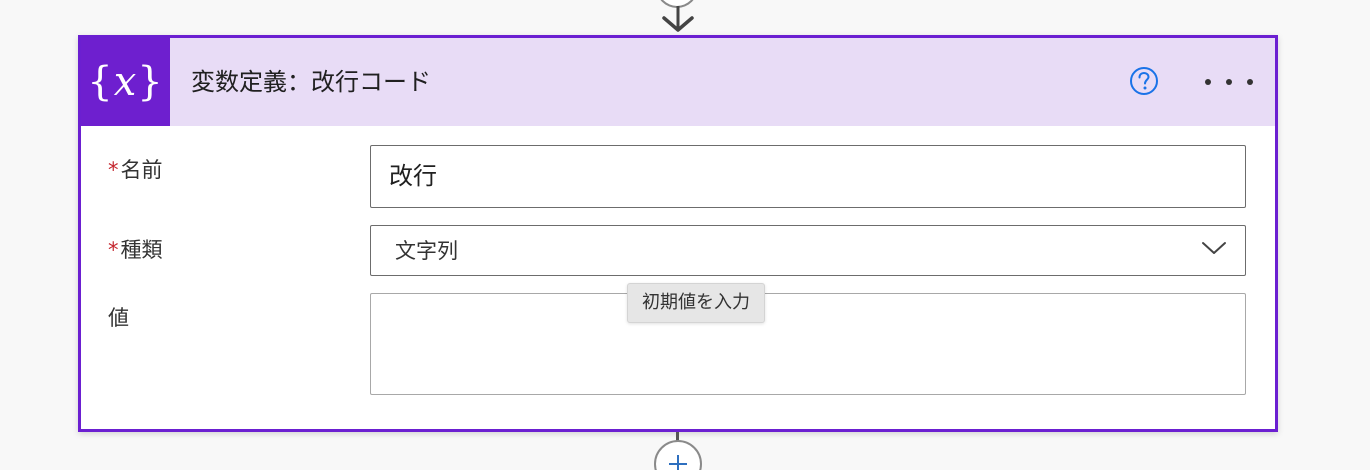 Image resolution: width=1370 pixels, height=470 pixels. What do you see at coordinates (141, 170) in the screenshot?
I see `name-label-text: 名前` at bounding box center [141, 170].